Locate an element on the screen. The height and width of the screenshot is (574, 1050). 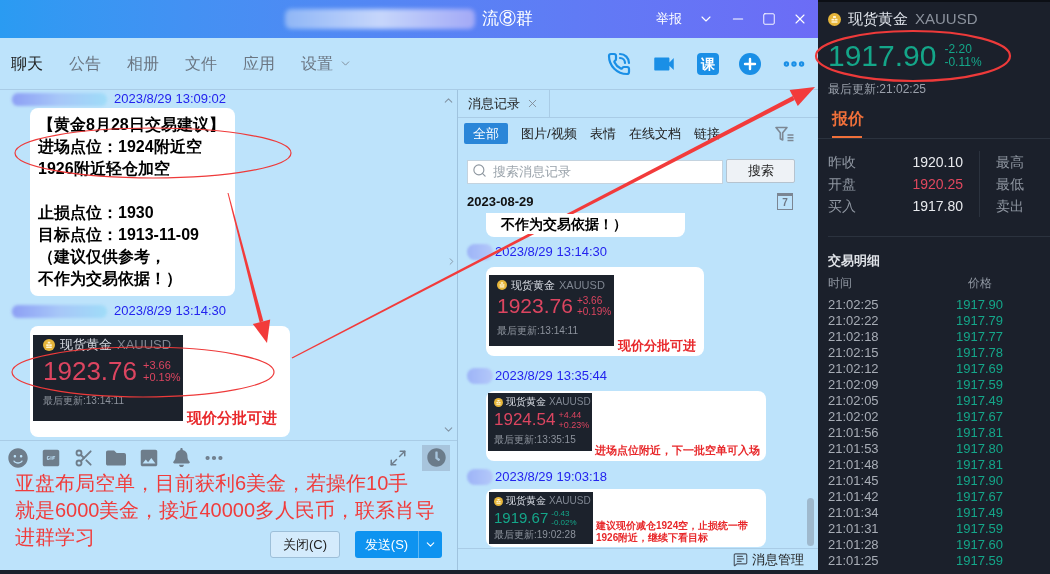
report-link: 举报 is located at coordinates (669, 19).